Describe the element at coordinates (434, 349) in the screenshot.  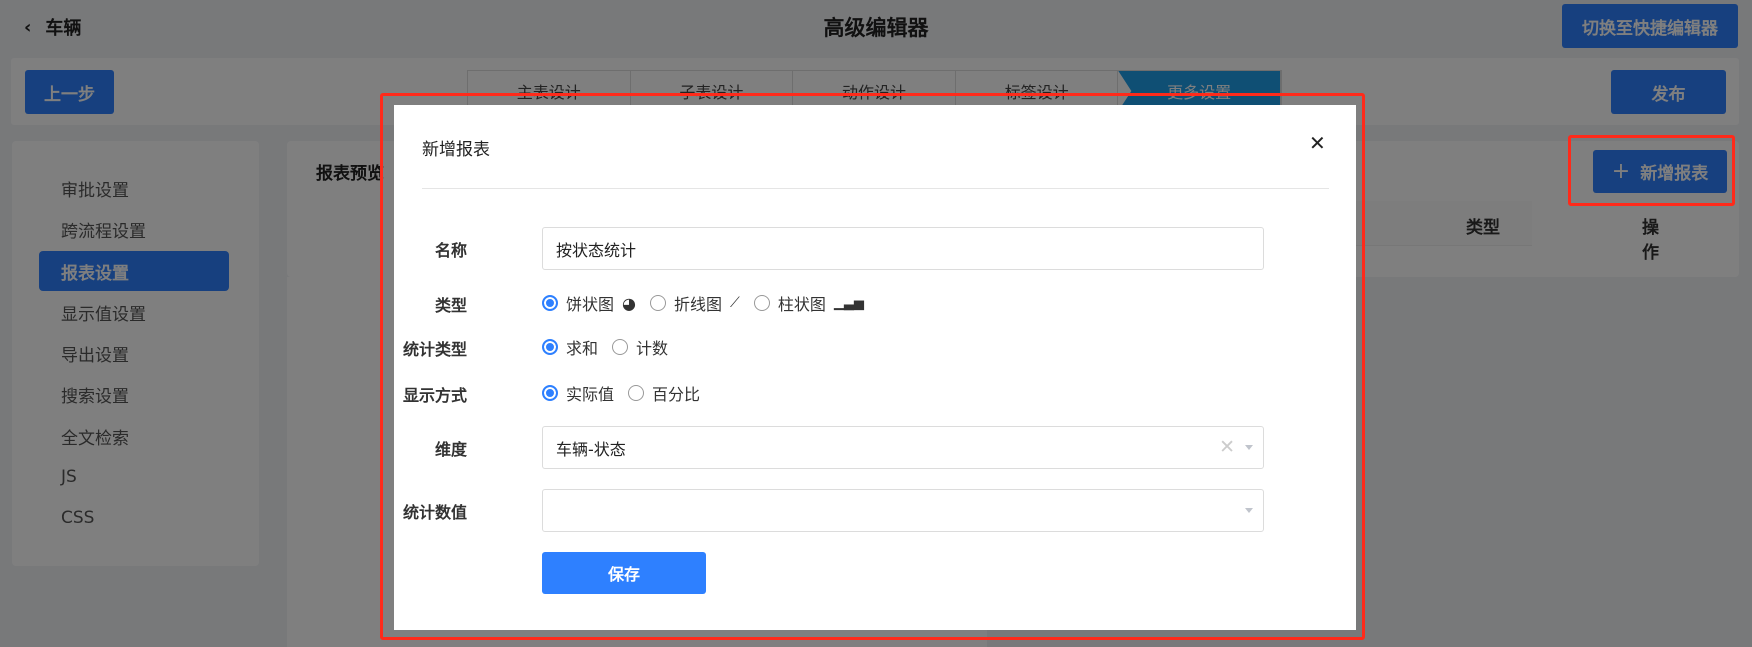
I see `stat-type-label: 统计类型` at that location.